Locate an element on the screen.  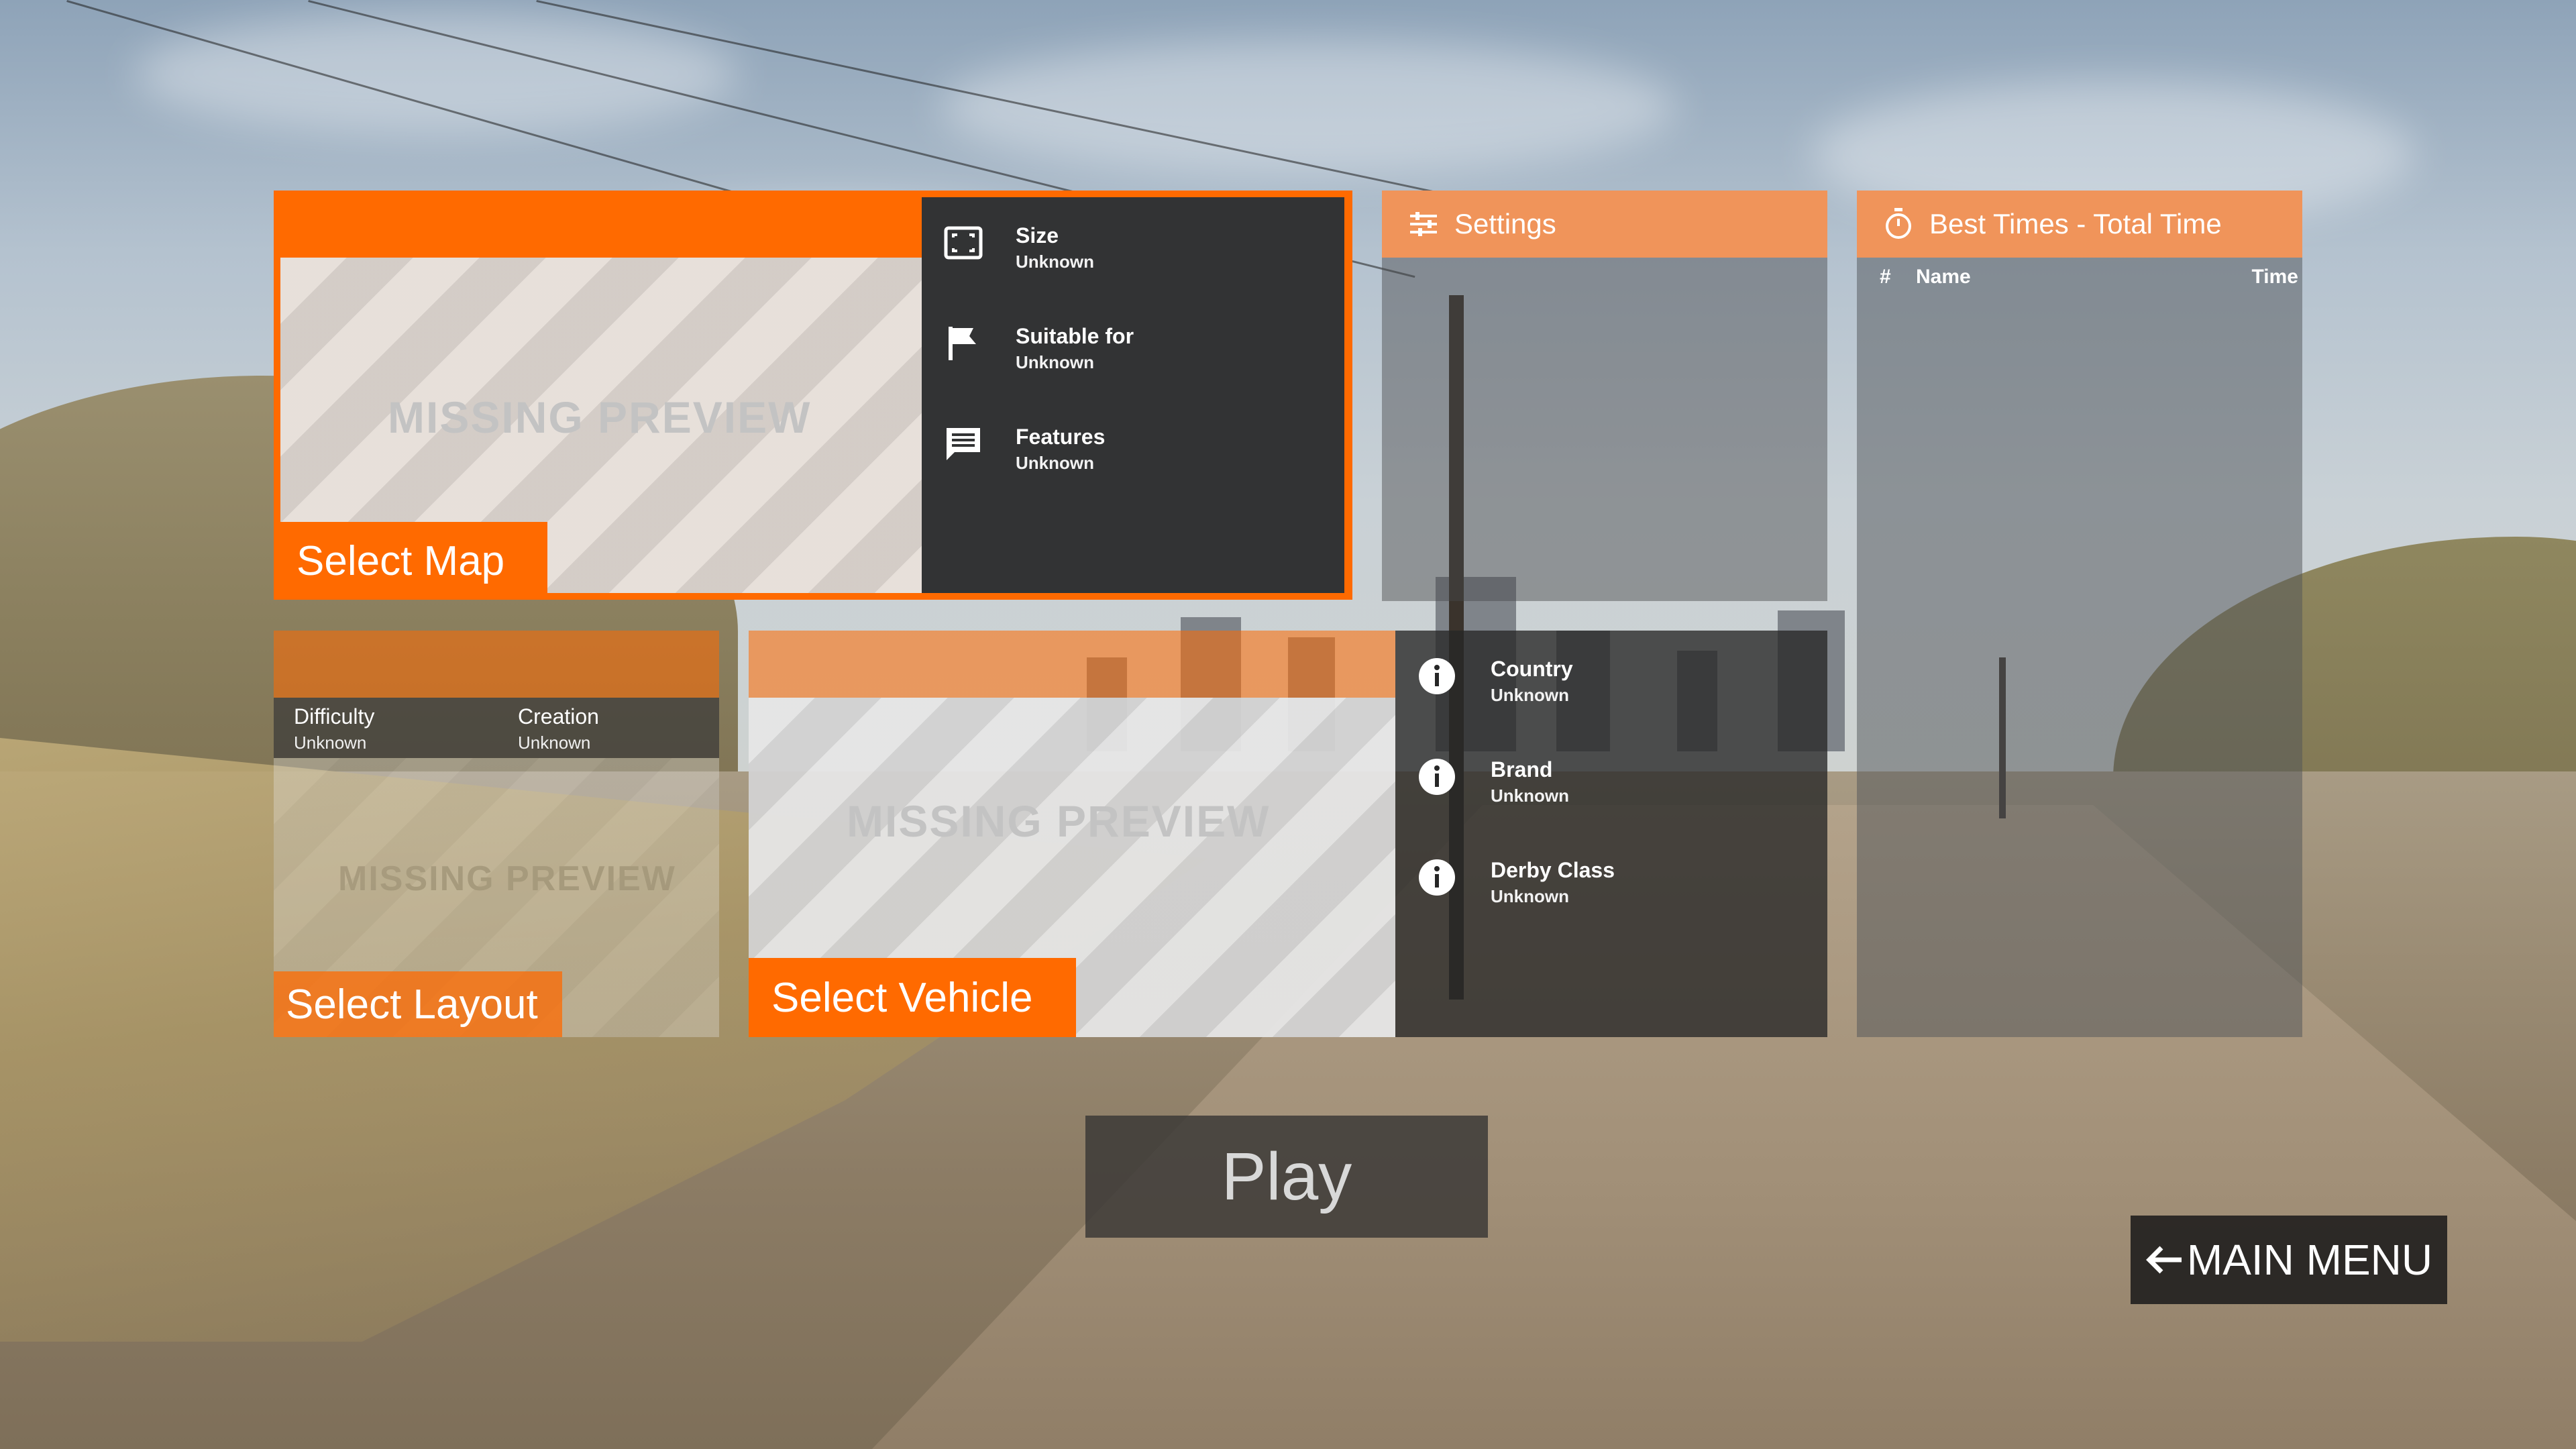
best-times-body: # Name Time is located at coordinates (2079, 647).